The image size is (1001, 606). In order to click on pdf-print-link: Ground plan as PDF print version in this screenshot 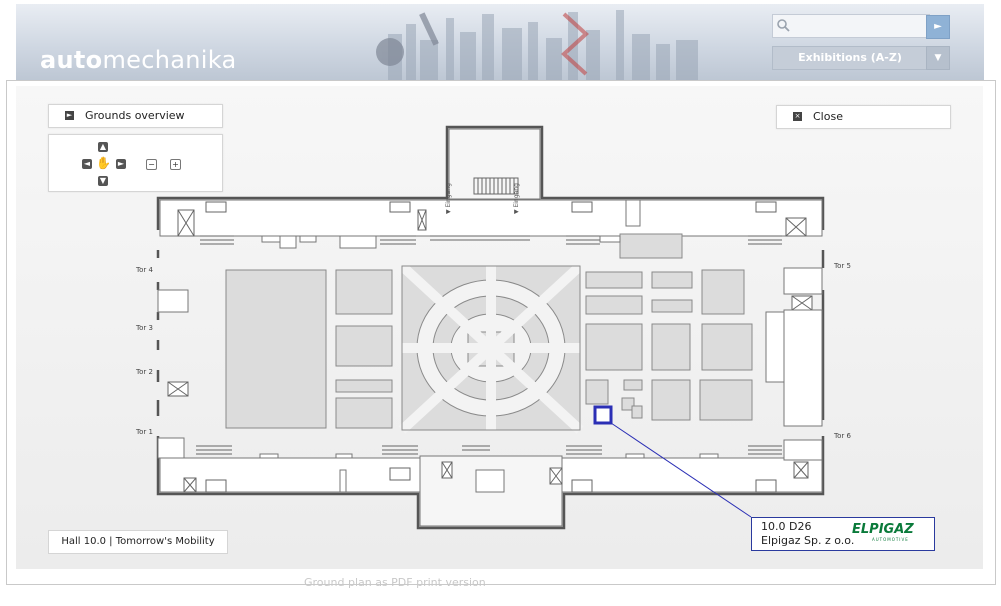, I will do `click(395, 582)`.